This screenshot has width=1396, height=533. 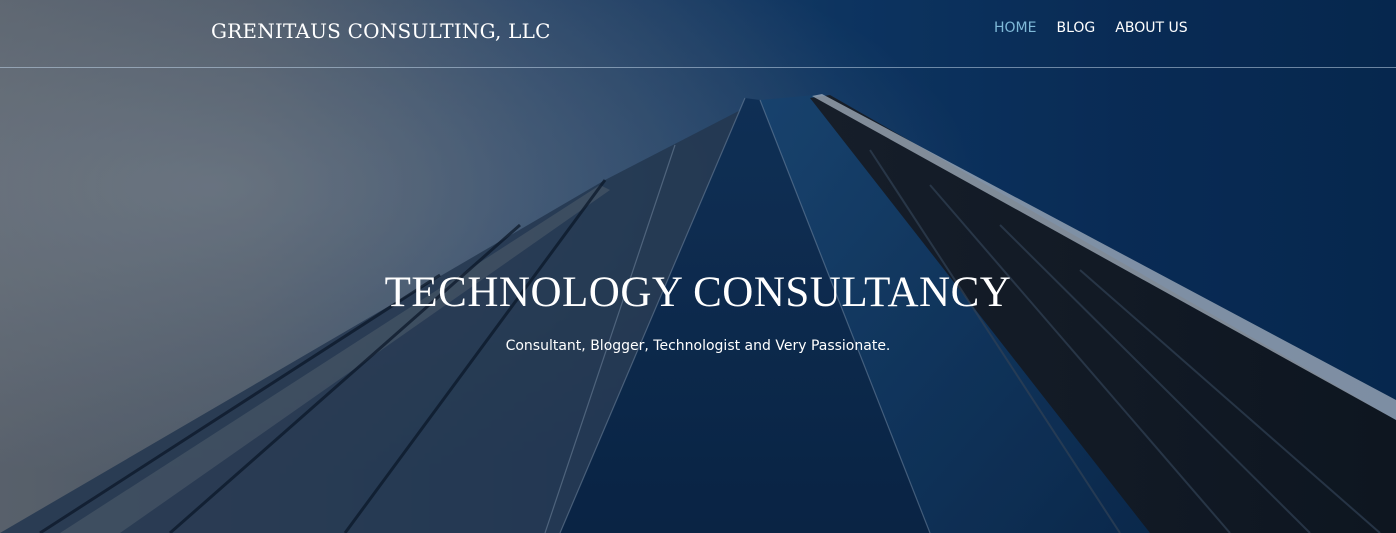 What do you see at coordinates (1151, 28) in the screenshot?
I see `nav-about-link: ABOUT US` at bounding box center [1151, 28].